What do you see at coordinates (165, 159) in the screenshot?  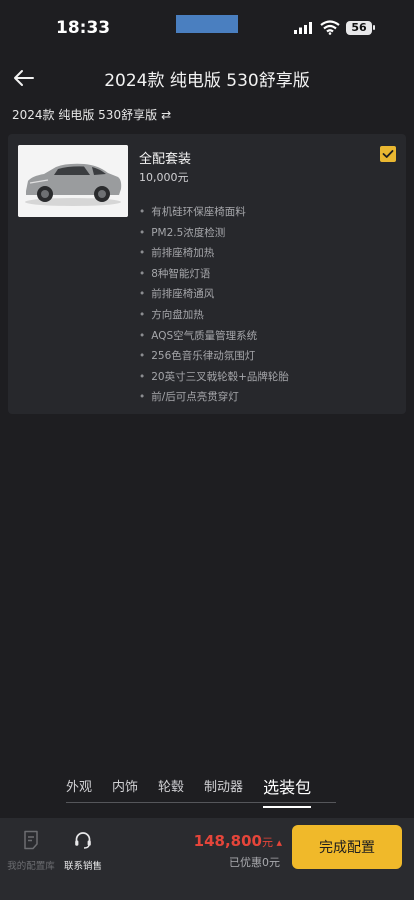 I see `package-name: 全配套装` at bounding box center [165, 159].